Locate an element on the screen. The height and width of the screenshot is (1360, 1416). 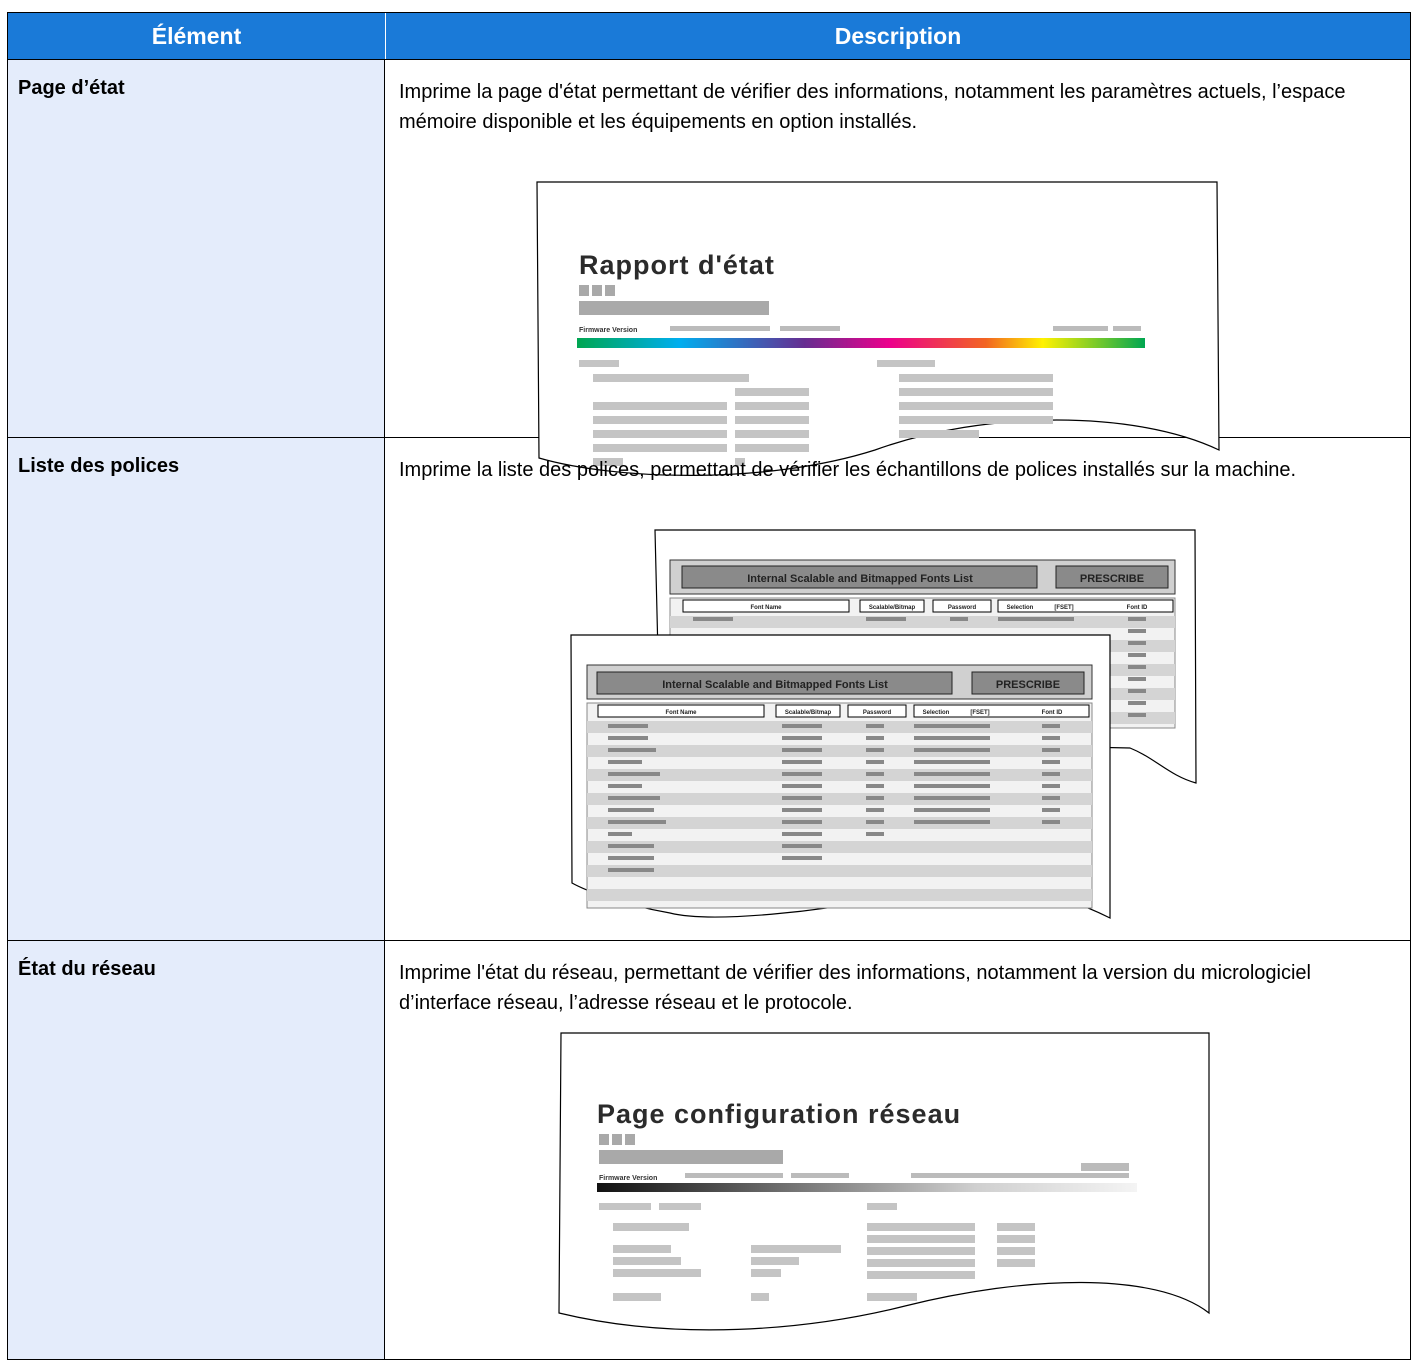
back-col-selection: Selection is located at coordinates (1020, 608).